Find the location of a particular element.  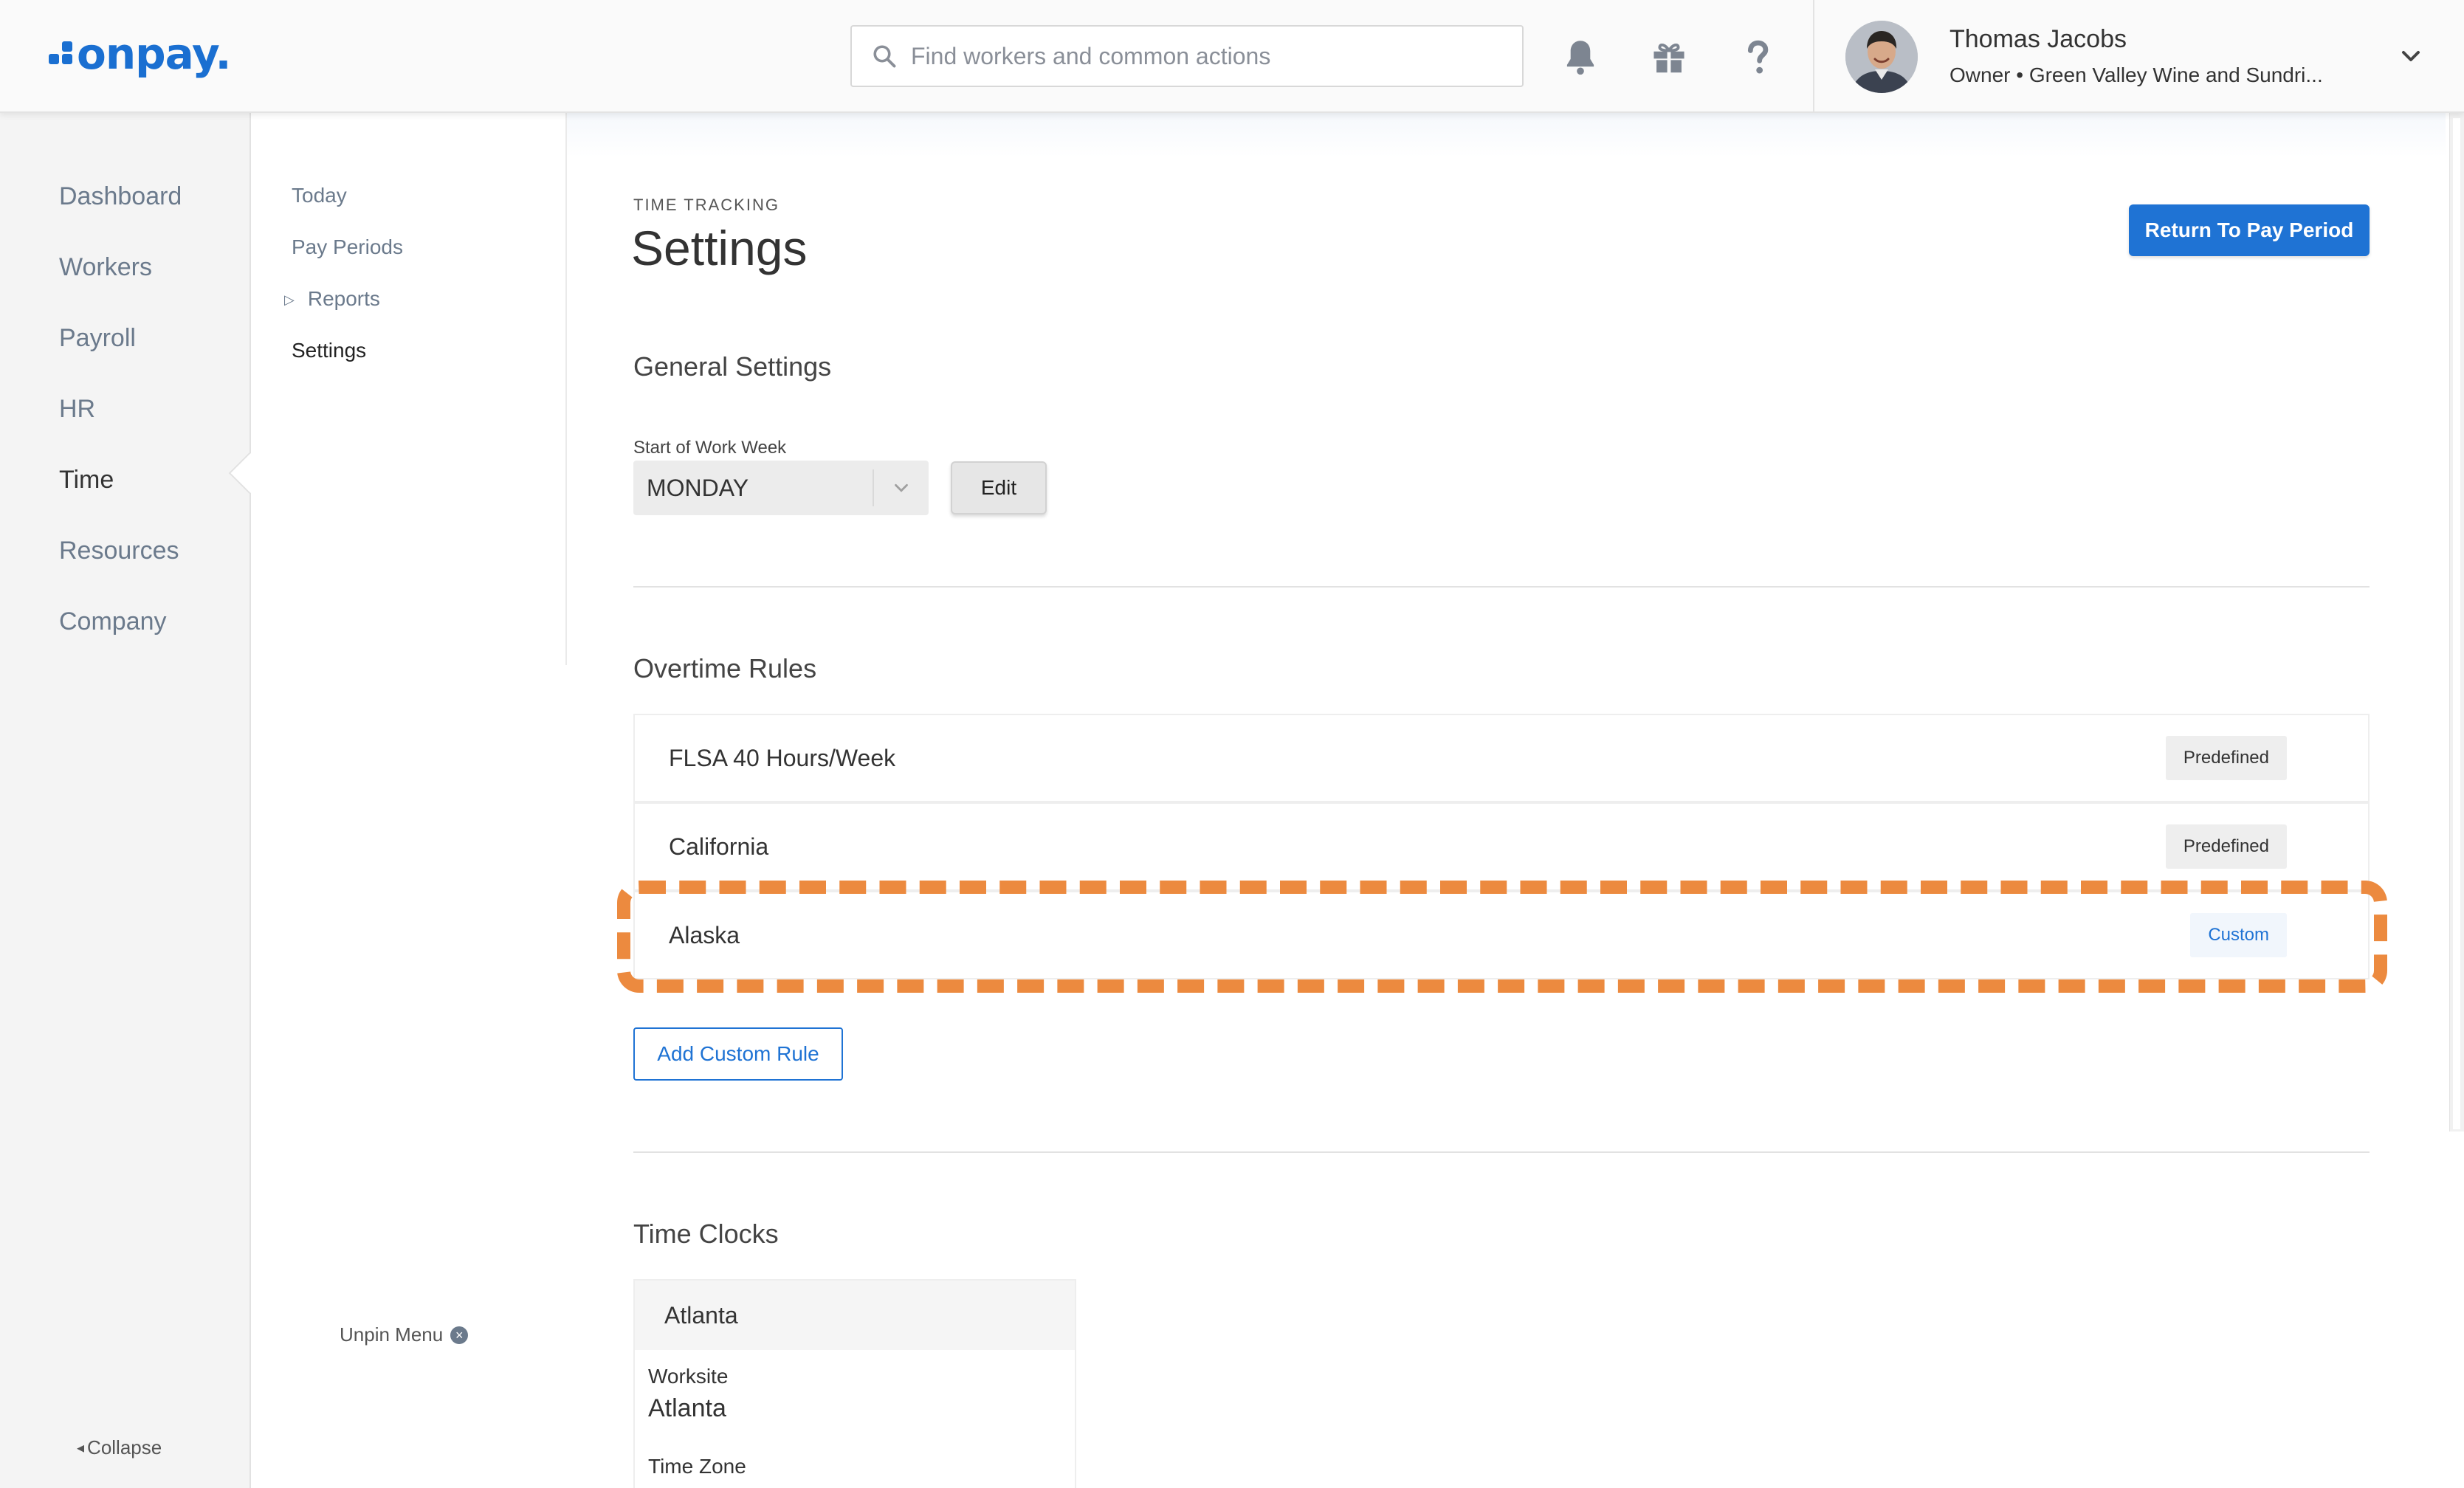

time-clocks-title: Time Clocks is located at coordinates (706, 1234).